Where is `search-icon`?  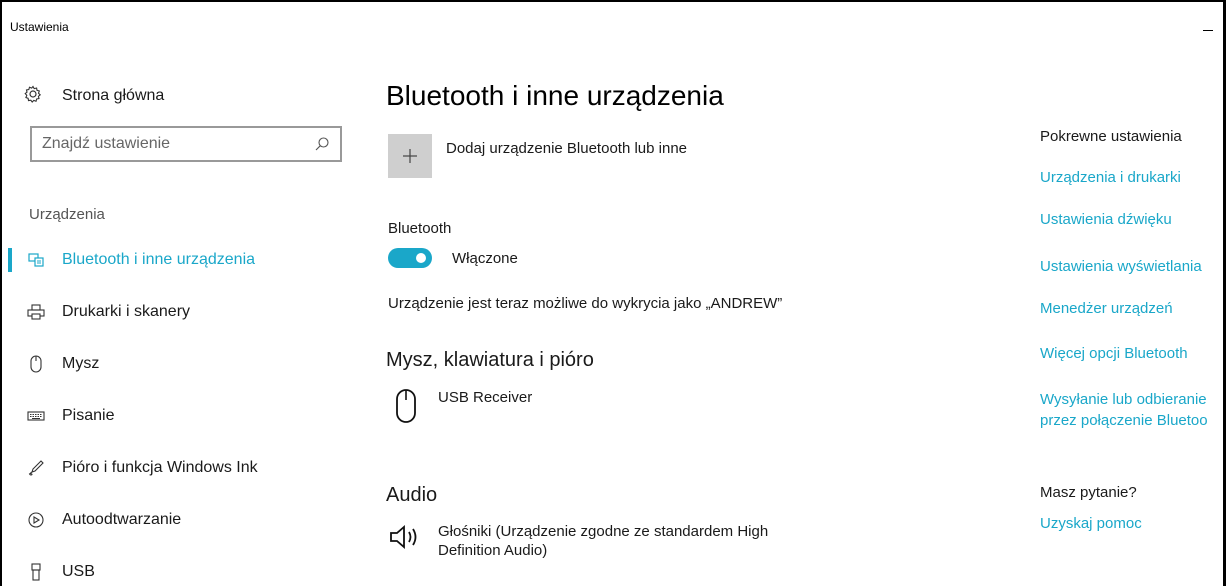 search-icon is located at coordinates (322, 144).